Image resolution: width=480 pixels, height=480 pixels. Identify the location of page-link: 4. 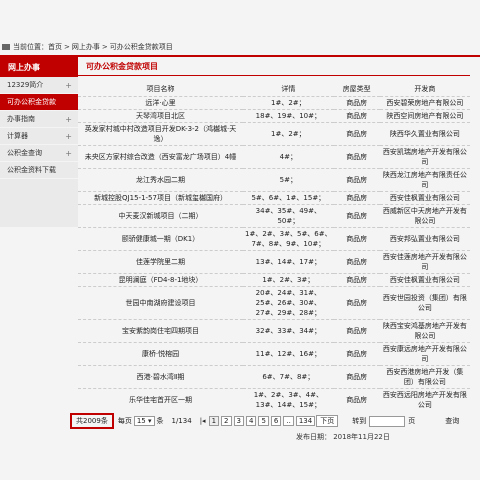
(251, 421).